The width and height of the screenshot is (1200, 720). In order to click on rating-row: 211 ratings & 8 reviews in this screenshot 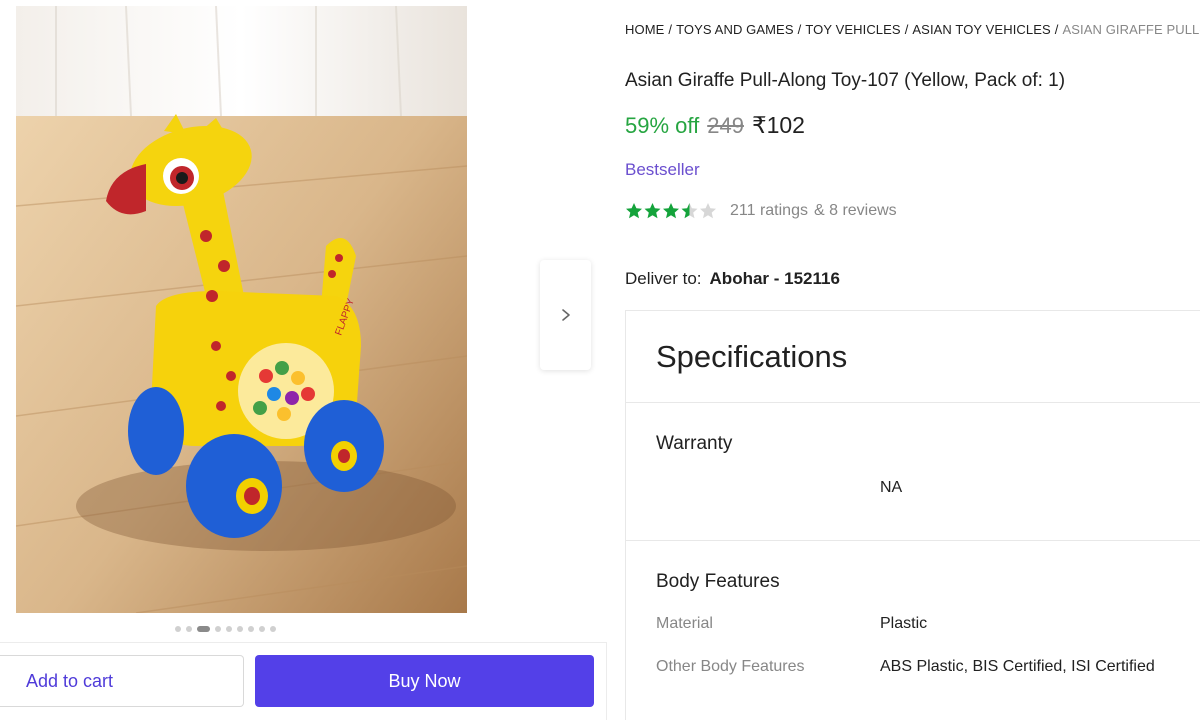, I will do `click(761, 211)`.